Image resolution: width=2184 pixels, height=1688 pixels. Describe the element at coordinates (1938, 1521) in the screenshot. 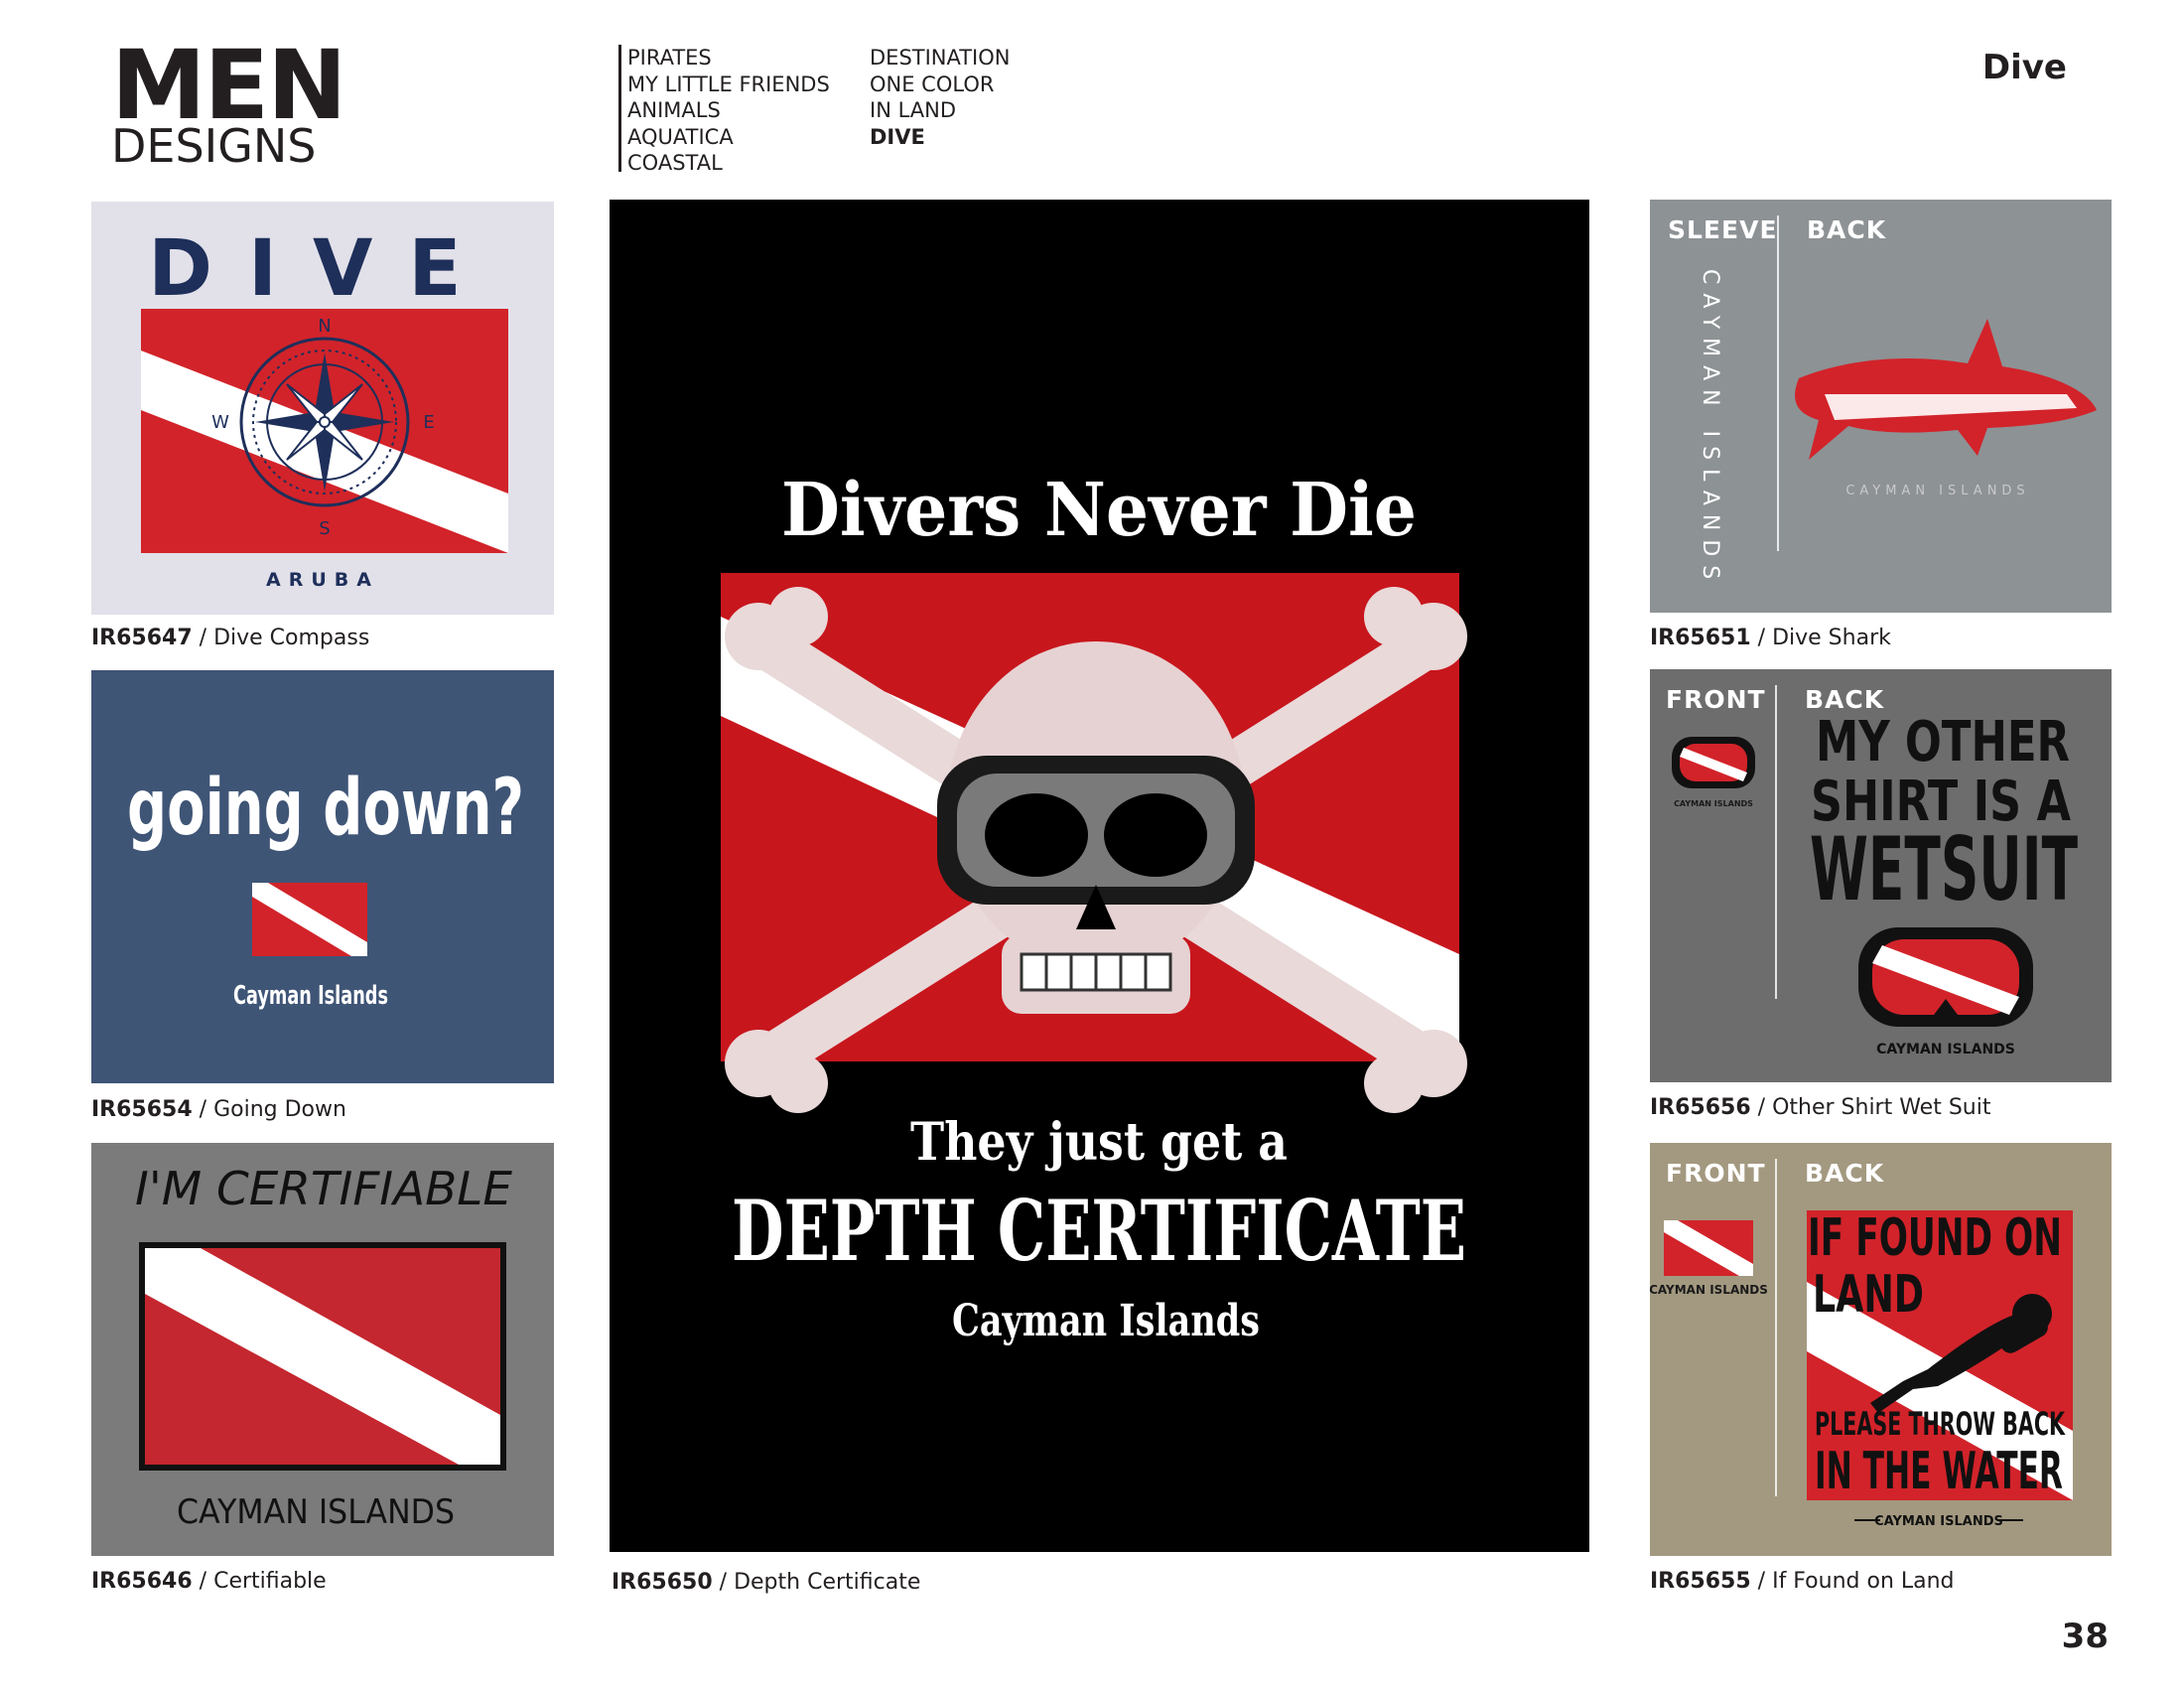

I see `found-location: CAYMAN ISLANDS` at that location.